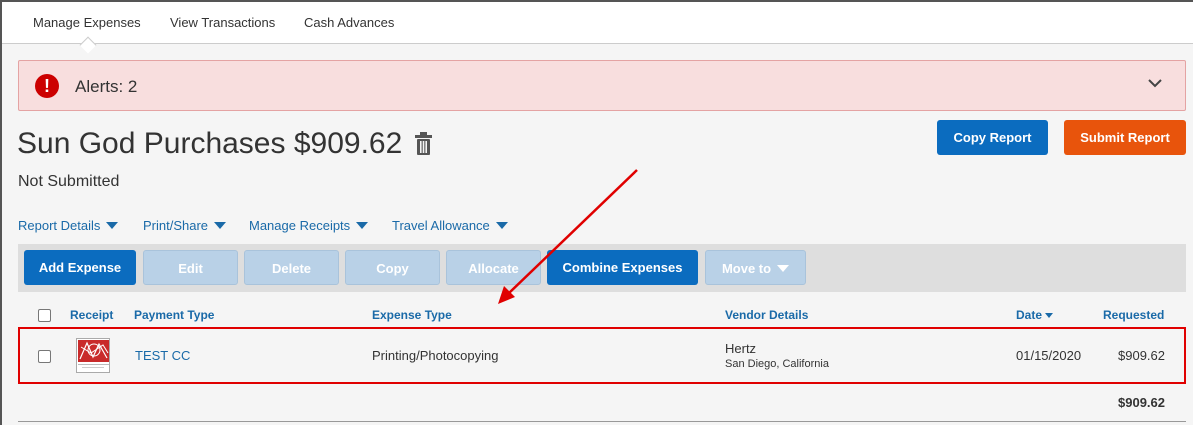 The height and width of the screenshot is (425, 1193). What do you see at coordinates (392, 267) in the screenshot?
I see `copy-button: Copy` at bounding box center [392, 267].